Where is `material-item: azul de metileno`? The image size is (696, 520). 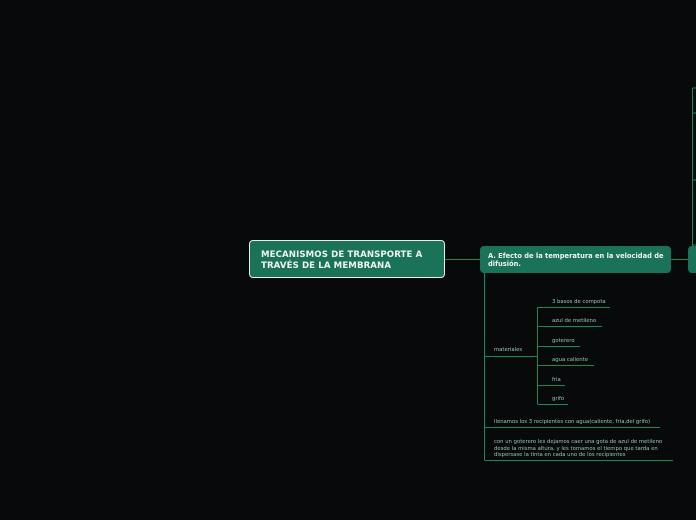 material-item: azul de metileno is located at coordinates (574, 321).